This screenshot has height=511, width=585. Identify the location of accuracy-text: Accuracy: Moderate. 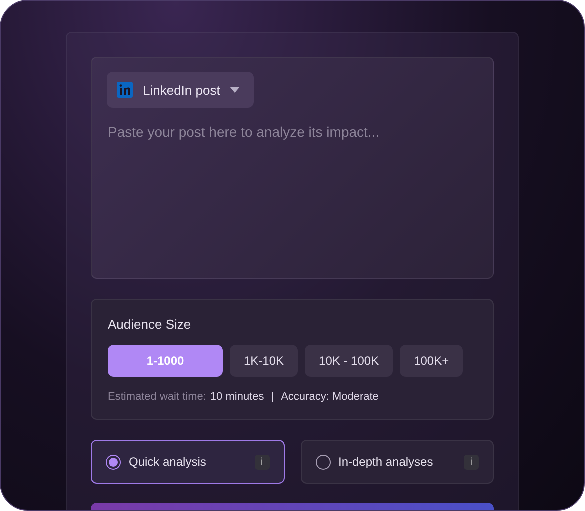
(330, 397).